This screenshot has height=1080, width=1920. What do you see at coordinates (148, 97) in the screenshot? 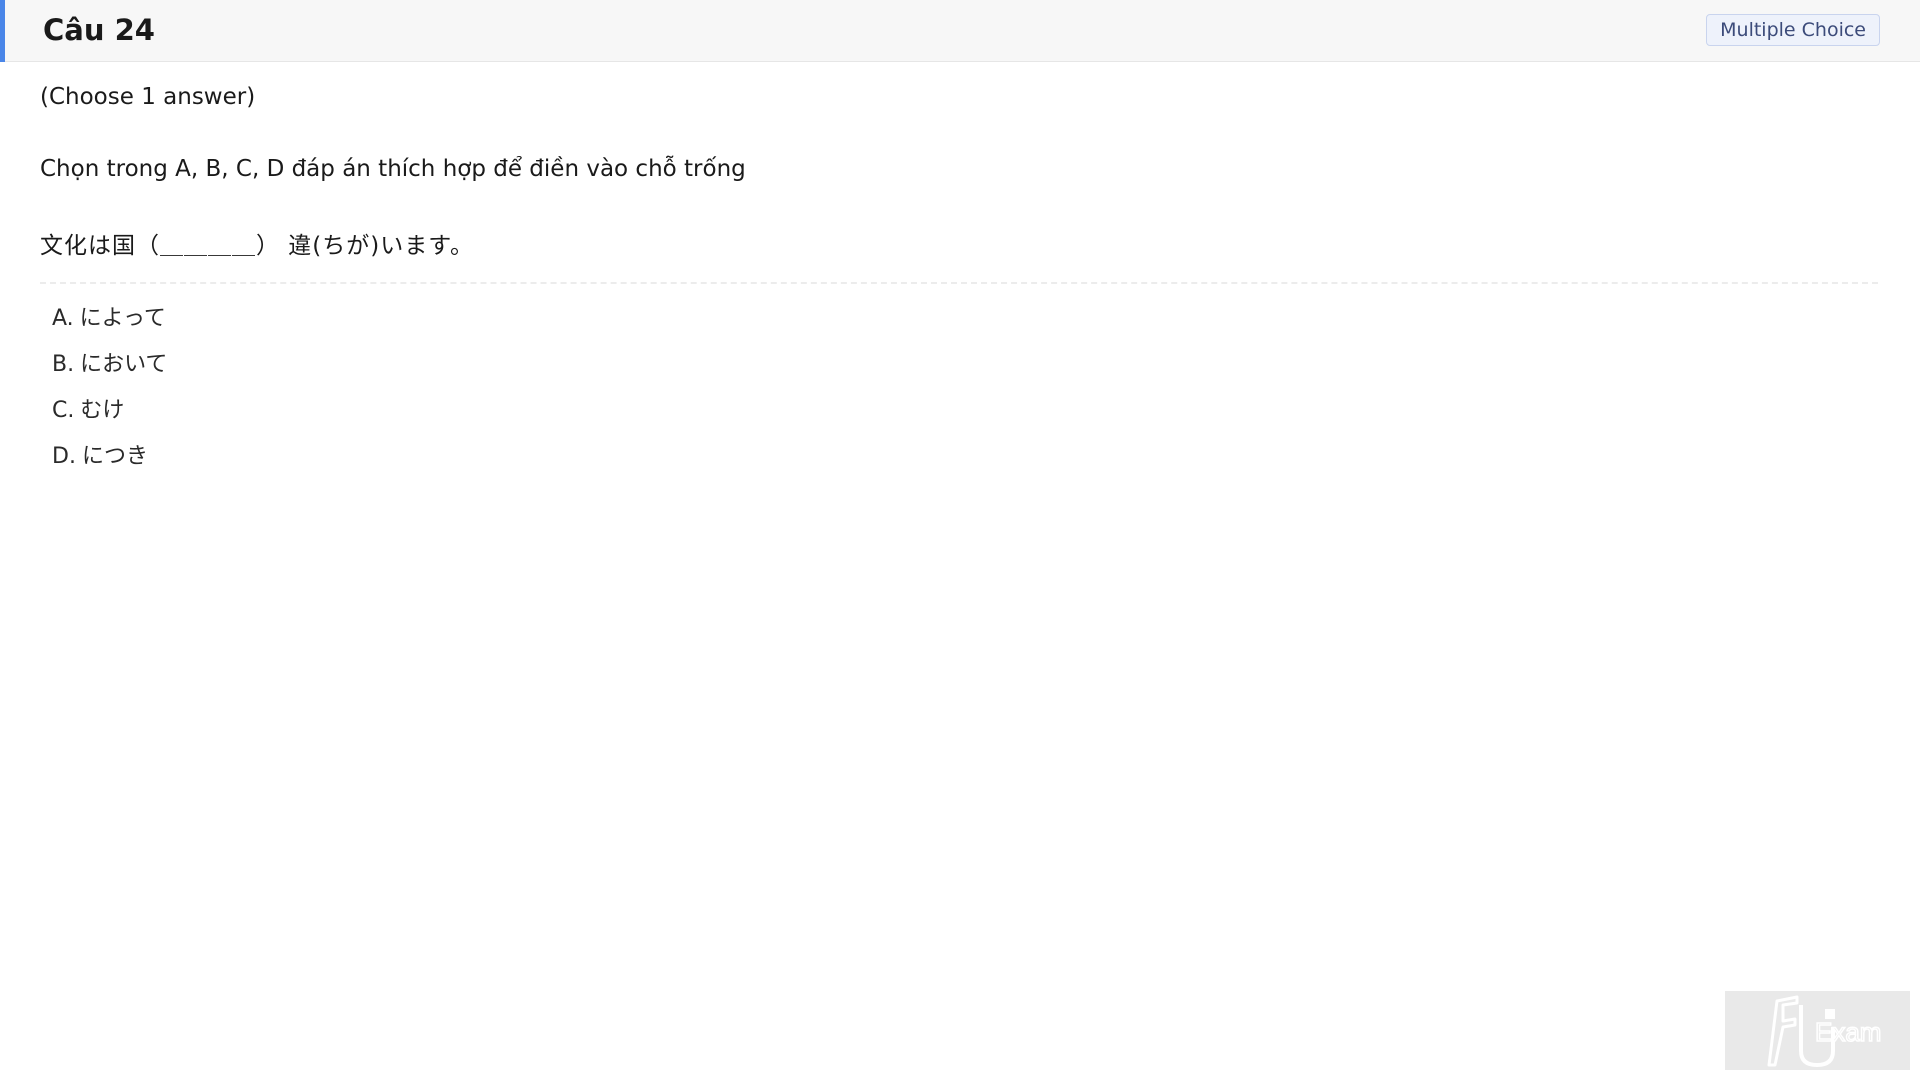
I see `answer-instruction: (Choose 1 answer)` at bounding box center [148, 97].